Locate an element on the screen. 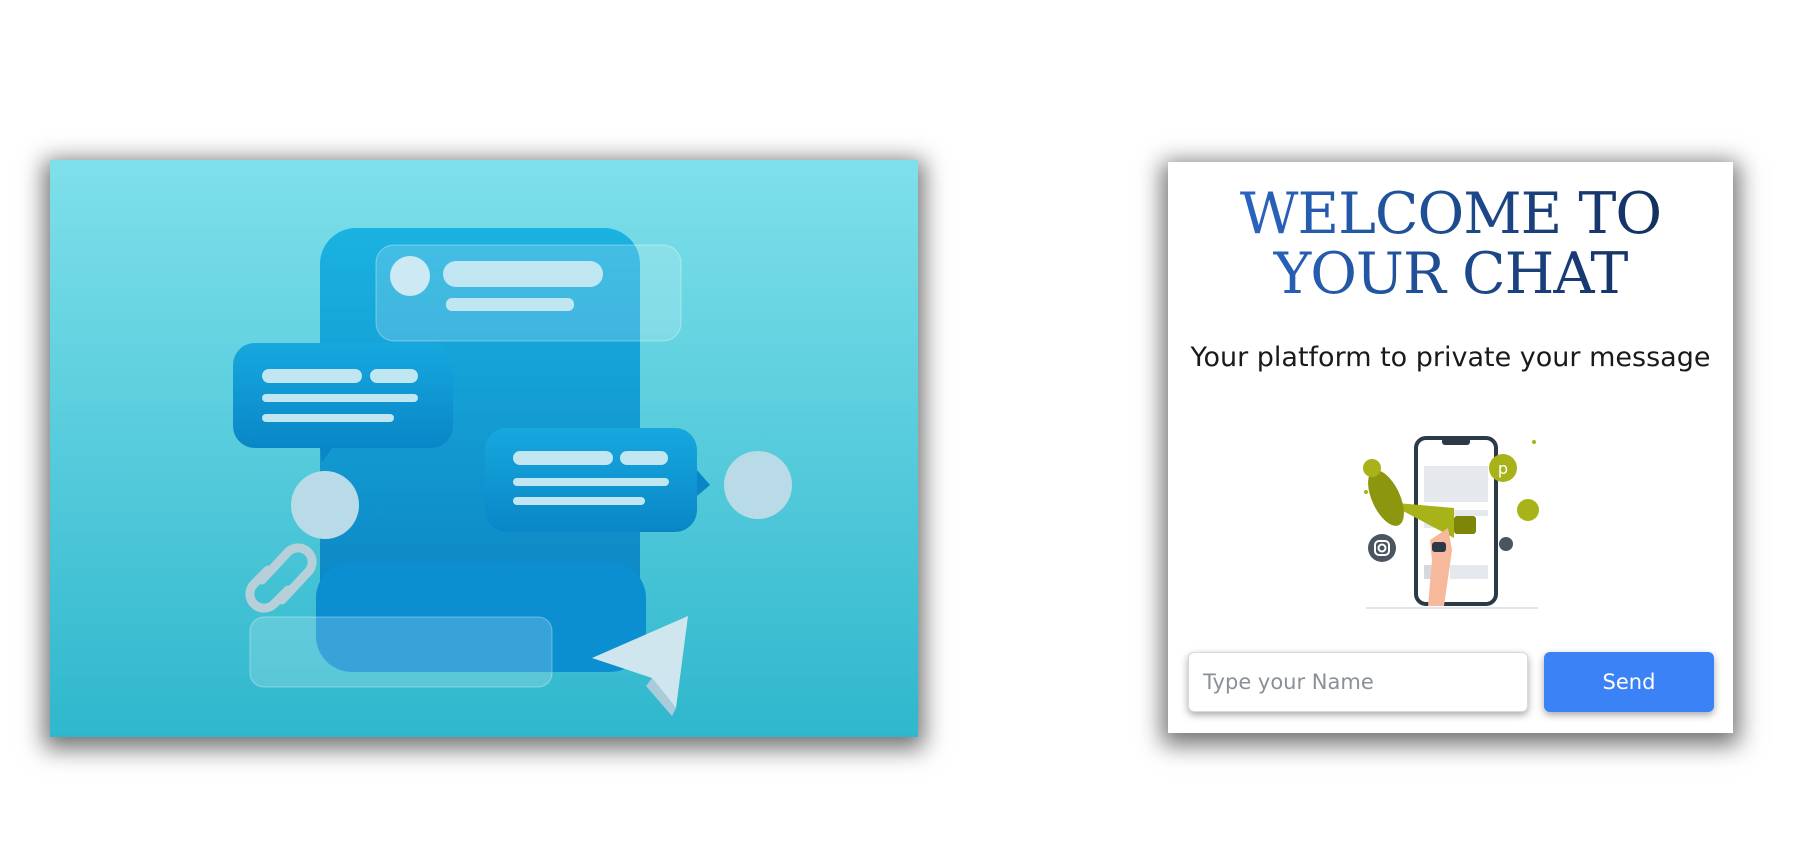 The width and height of the screenshot is (1812, 864). instagram-icon is located at coordinates (1382, 548).